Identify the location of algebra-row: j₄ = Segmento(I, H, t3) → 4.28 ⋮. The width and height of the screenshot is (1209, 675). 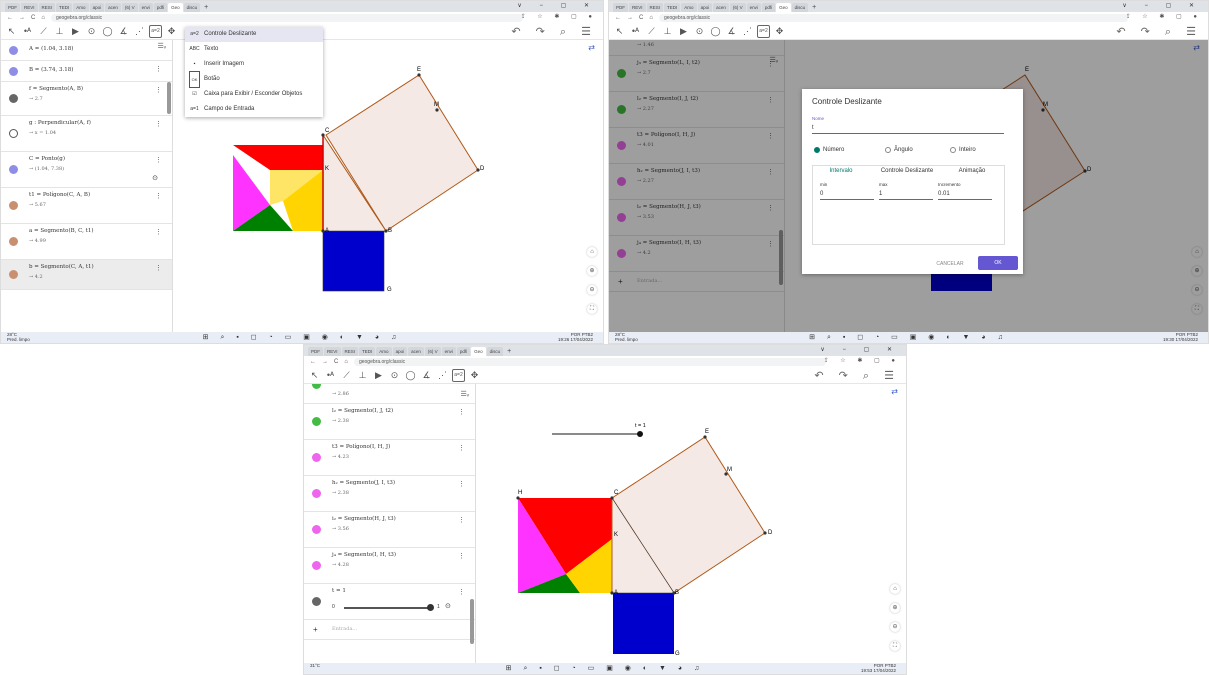
(389, 566).